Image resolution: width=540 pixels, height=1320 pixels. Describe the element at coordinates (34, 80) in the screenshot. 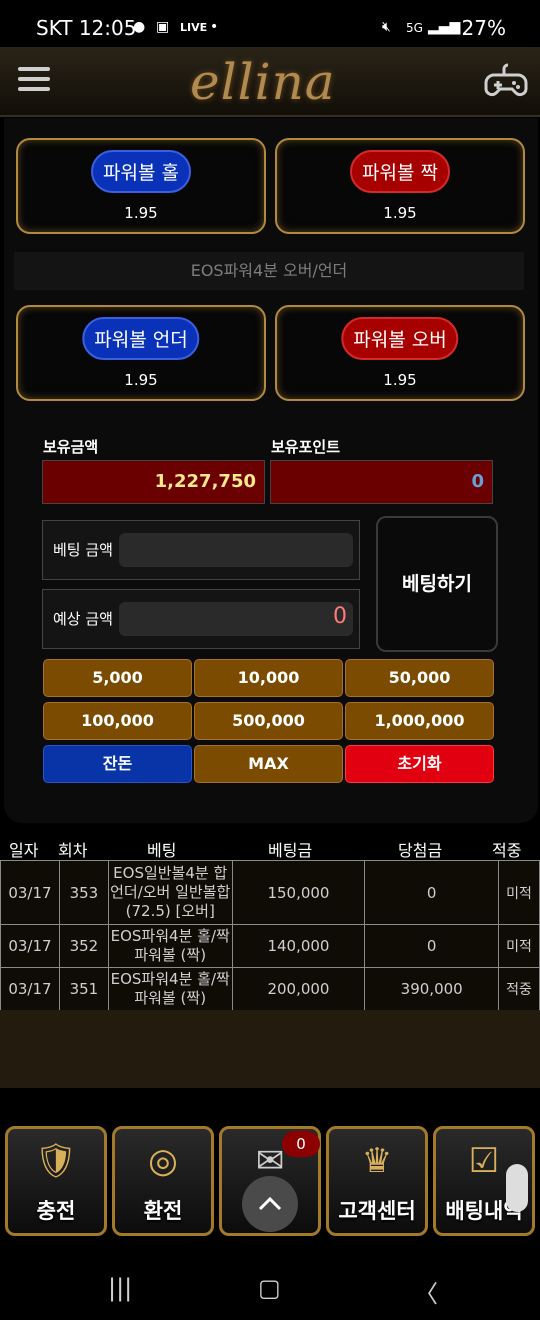

I see `menu-icon` at that location.